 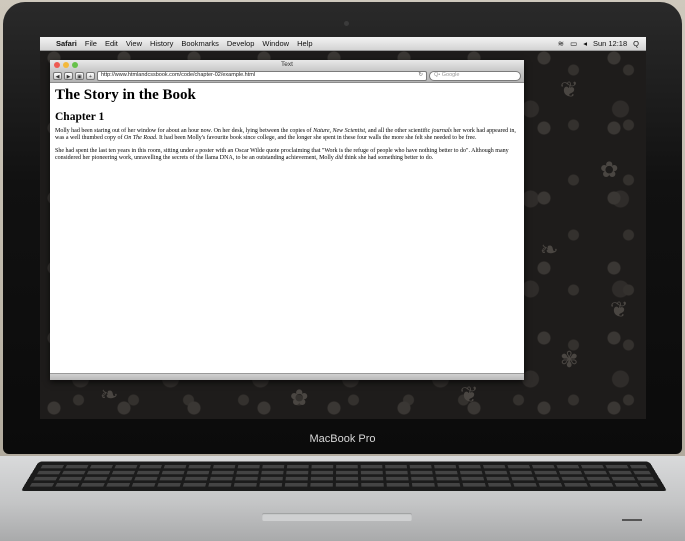 I want to click on menu-edit: Edit, so click(x=111, y=43).